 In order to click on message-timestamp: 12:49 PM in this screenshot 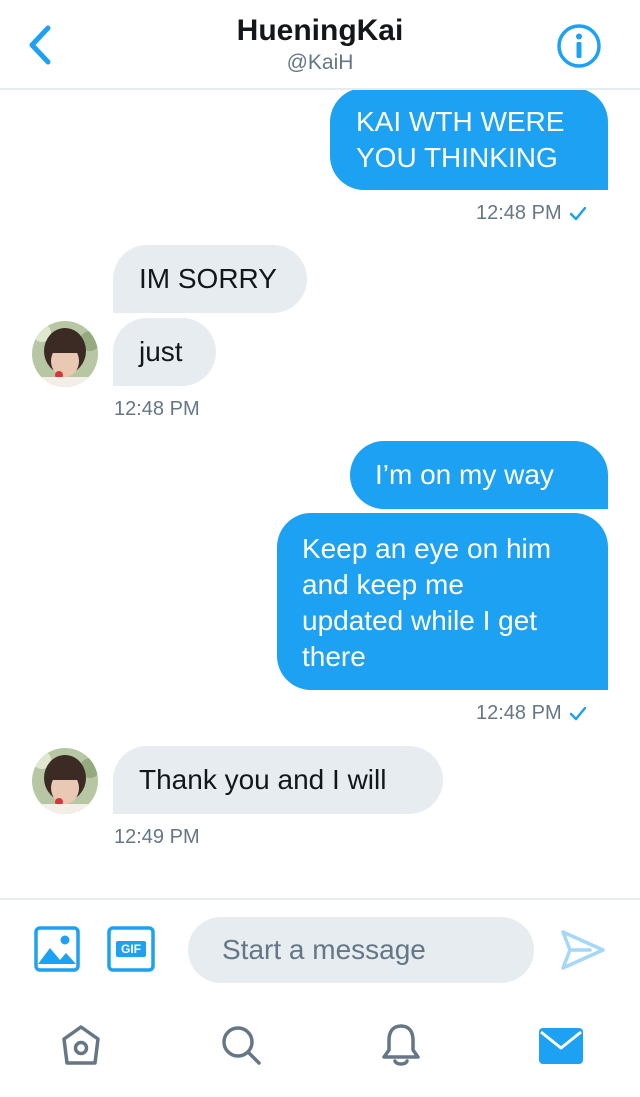, I will do `click(157, 837)`.